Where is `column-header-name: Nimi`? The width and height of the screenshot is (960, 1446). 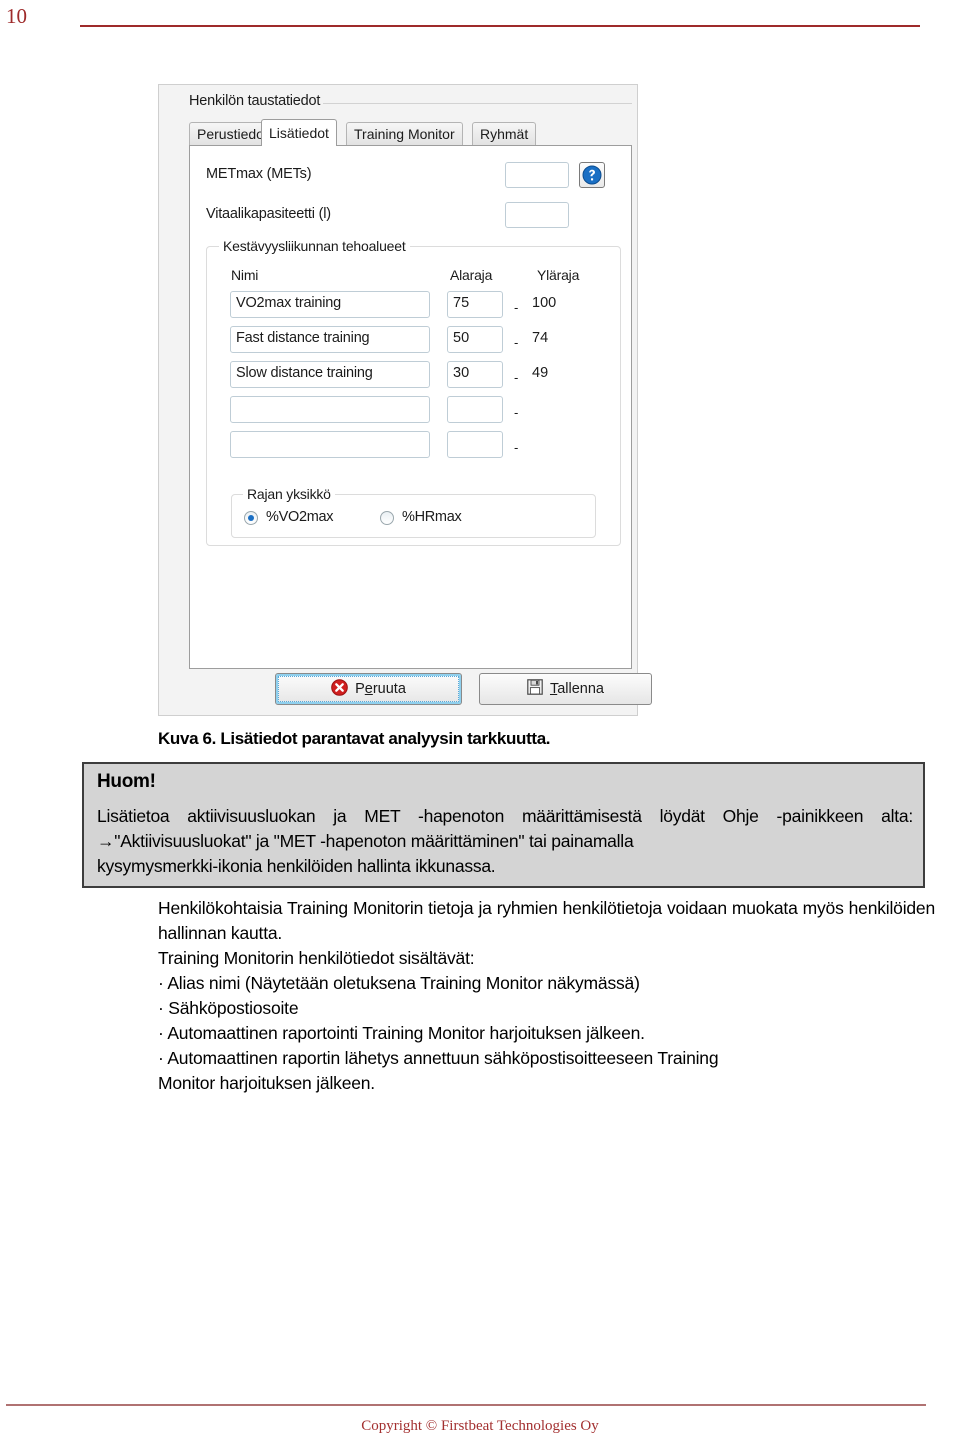 column-header-name: Nimi is located at coordinates (245, 275).